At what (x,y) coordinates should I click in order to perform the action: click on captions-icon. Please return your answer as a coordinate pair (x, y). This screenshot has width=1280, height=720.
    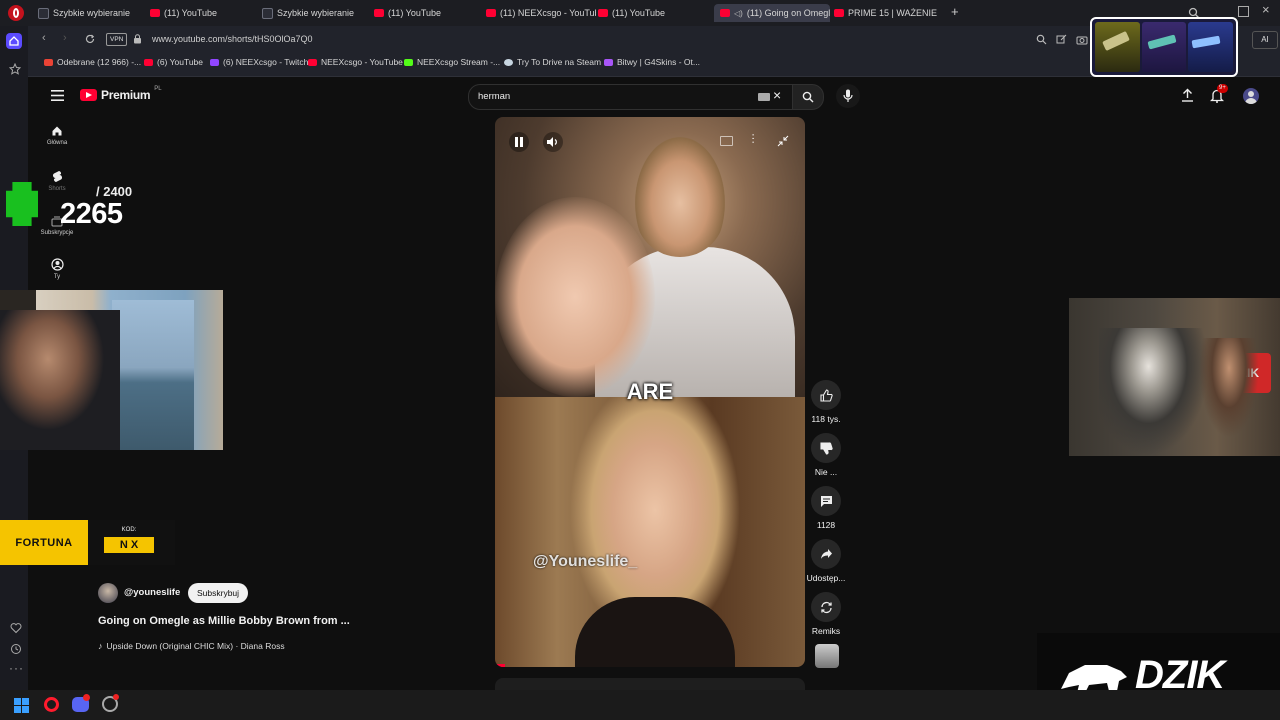
    Looking at the image, I should click on (726, 141).